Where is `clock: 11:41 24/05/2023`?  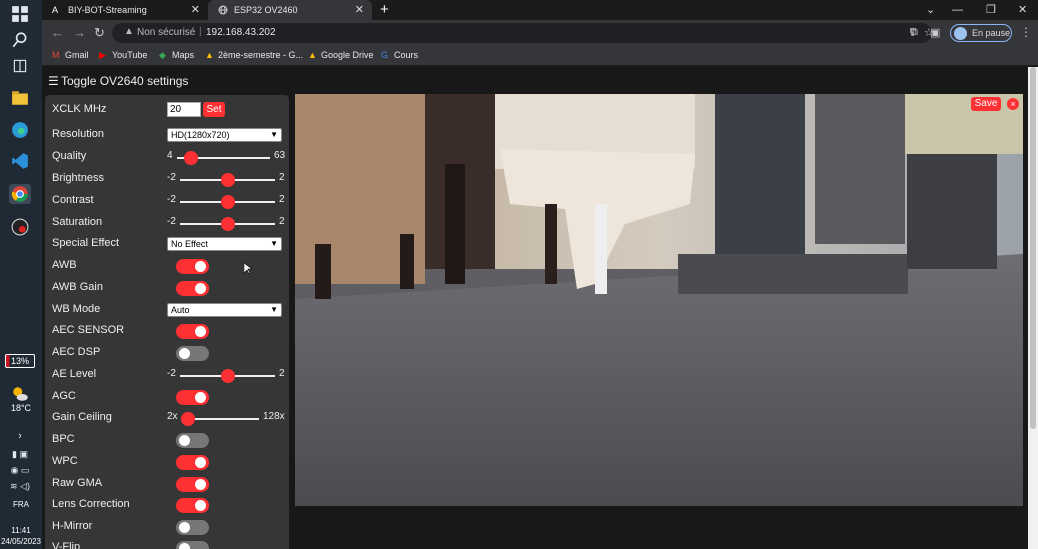 clock: 11:41 24/05/2023 is located at coordinates (21, 536).